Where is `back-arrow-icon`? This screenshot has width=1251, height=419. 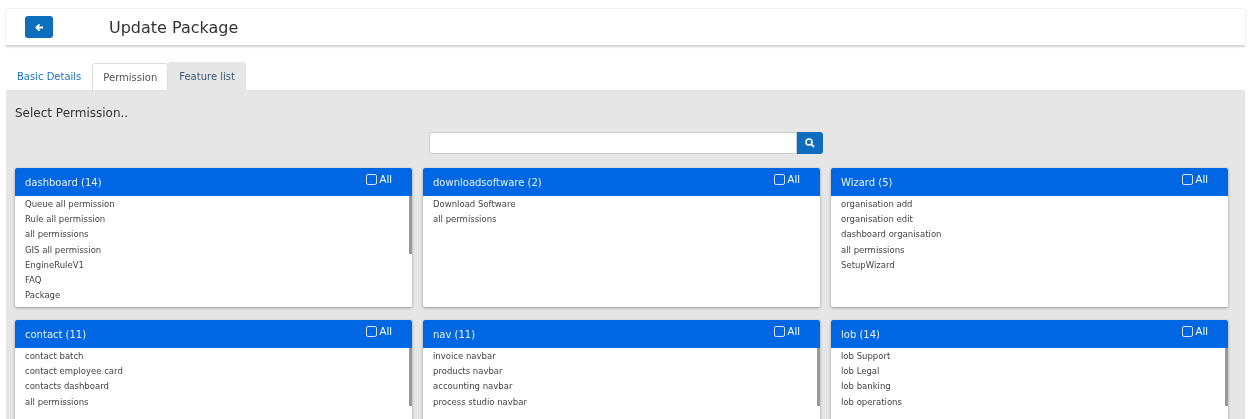 back-arrow-icon is located at coordinates (39, 27).